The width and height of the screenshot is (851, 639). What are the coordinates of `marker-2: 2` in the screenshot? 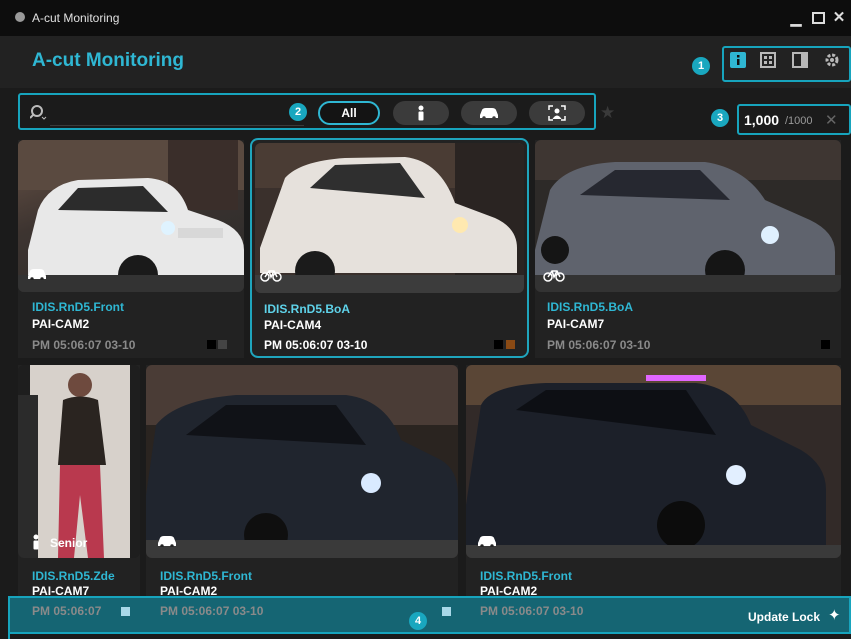 It's located at (298, 112).